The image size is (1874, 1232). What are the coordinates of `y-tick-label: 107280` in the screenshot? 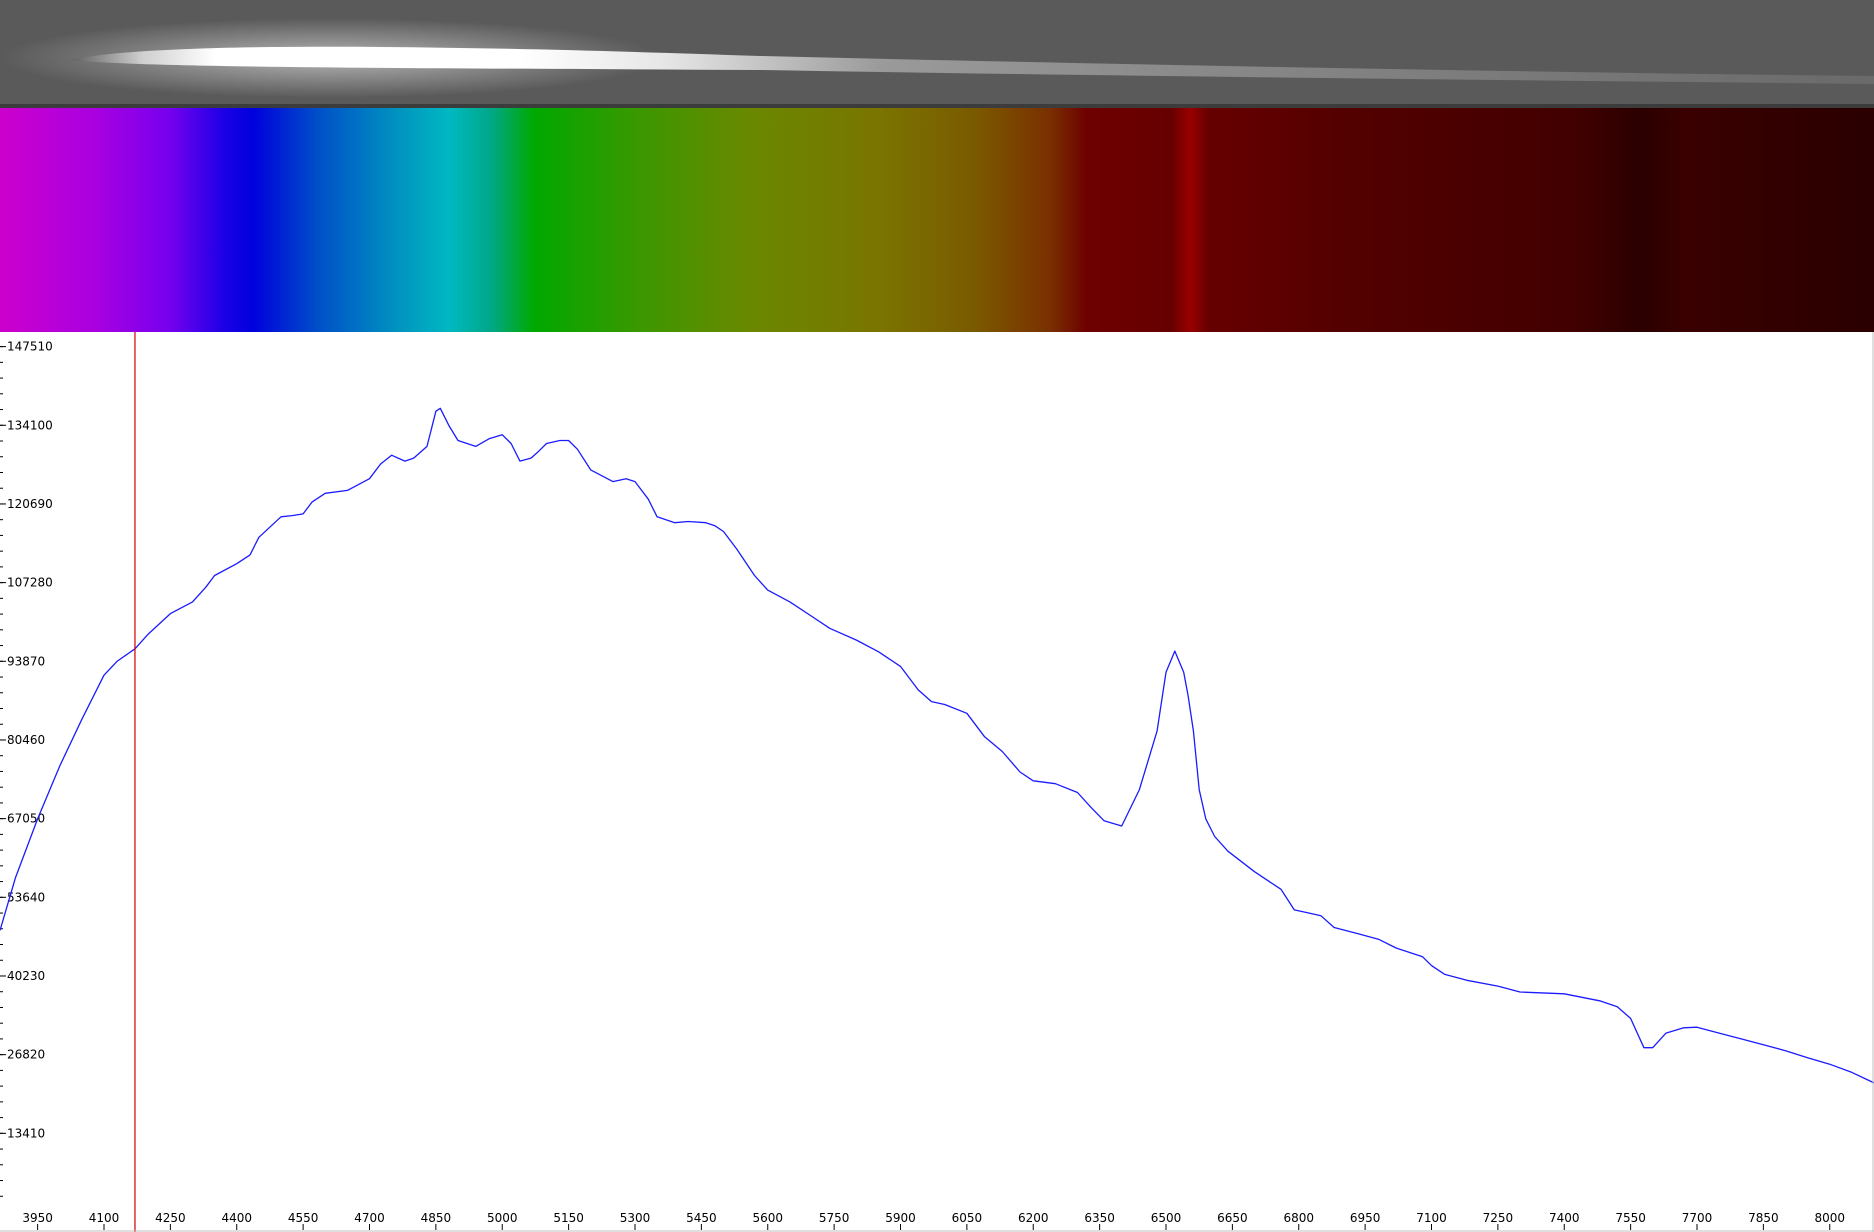 It's located at (30, 583).